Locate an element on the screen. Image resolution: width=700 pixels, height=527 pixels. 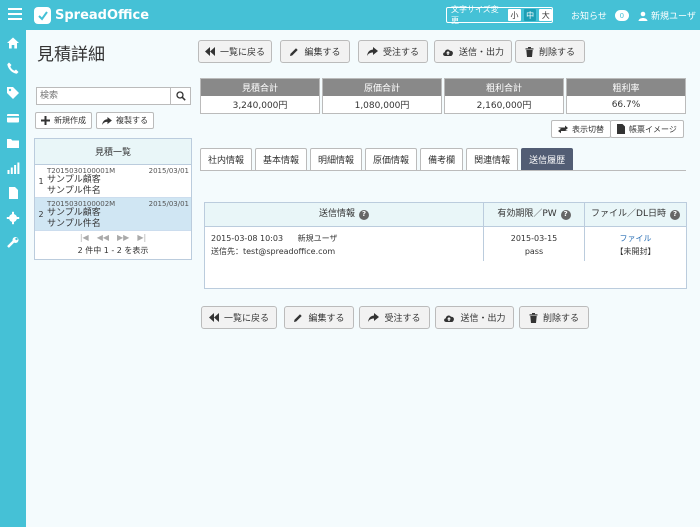
display-switch-button: 表示切替 is located at coordinates (581, 129).